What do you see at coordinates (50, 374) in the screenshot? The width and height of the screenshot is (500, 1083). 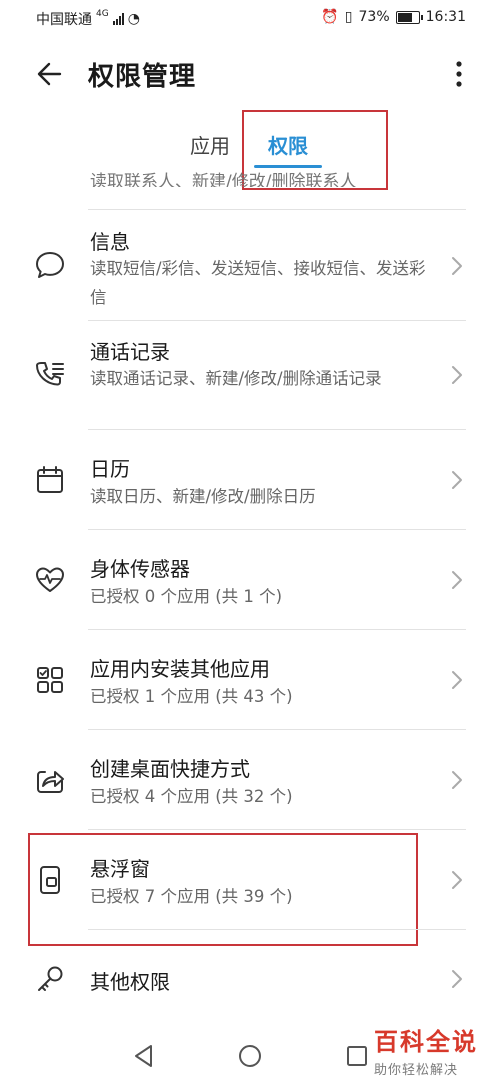 I see `call-log-icon` at bounding box center [50, 374].